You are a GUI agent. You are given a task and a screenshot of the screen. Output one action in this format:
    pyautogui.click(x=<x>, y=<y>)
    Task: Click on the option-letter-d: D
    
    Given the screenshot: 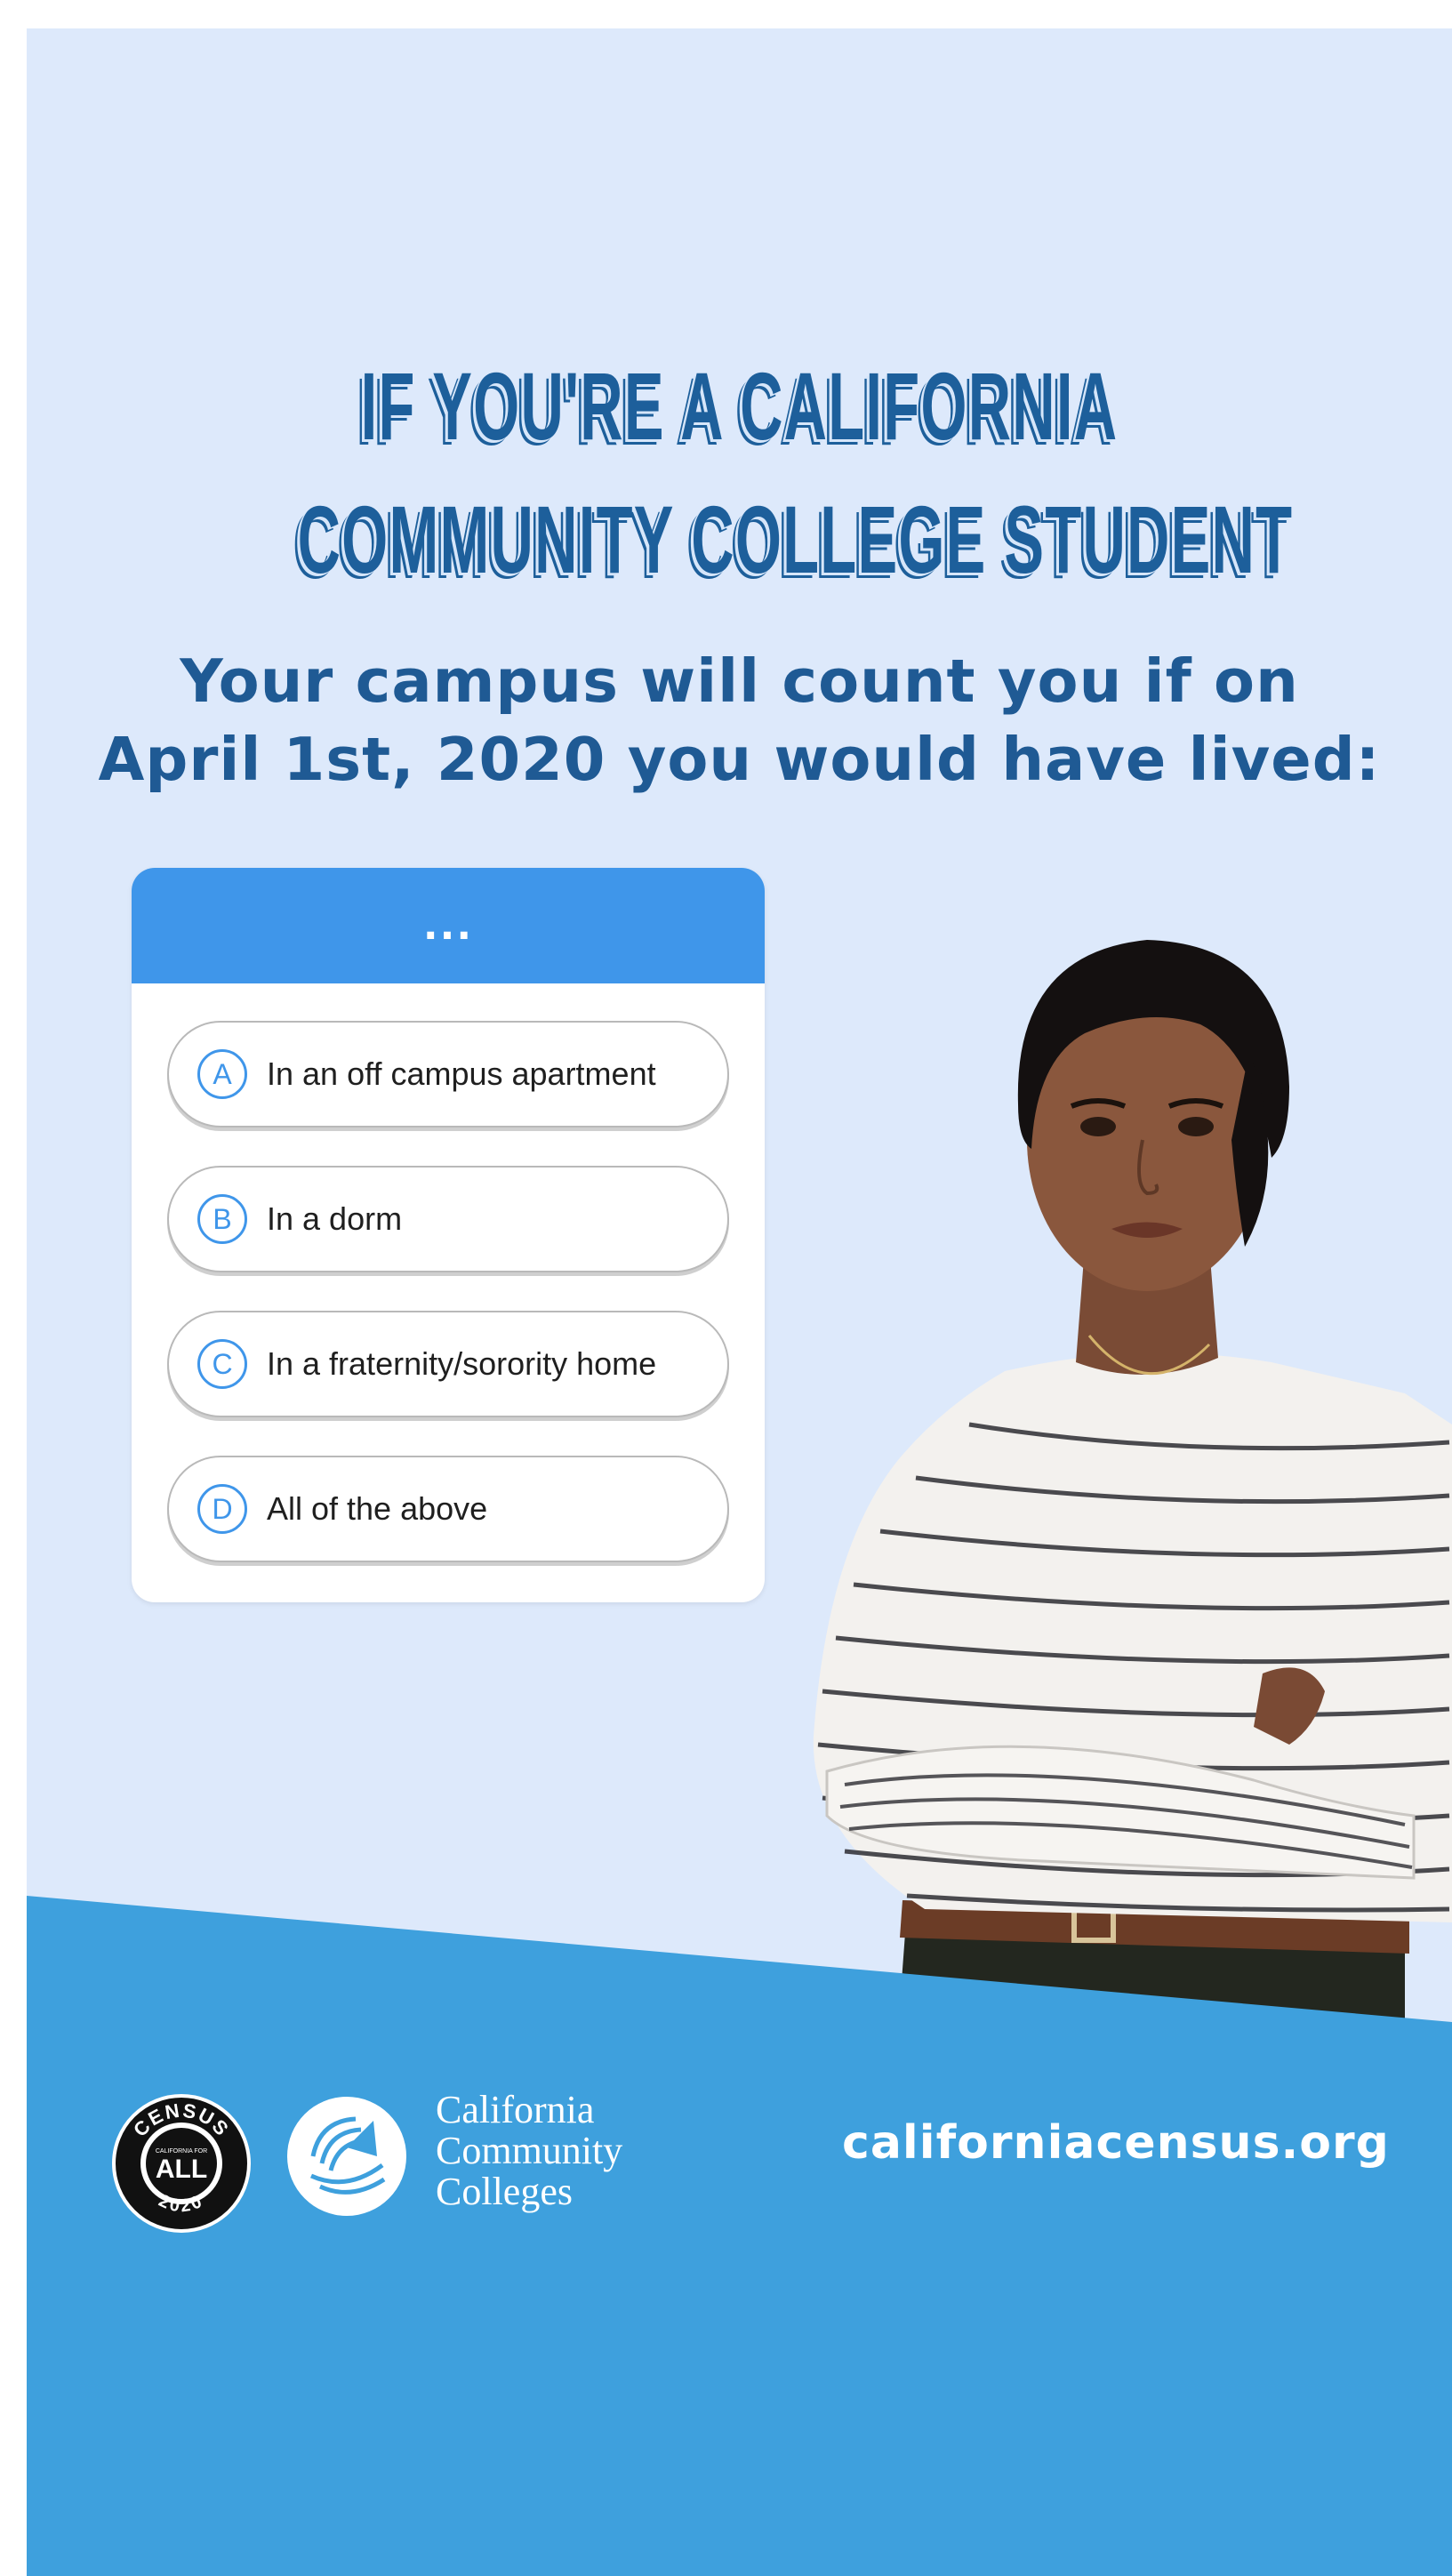 What is the action you would take?
    pyautogui.click(x=222, y=1509)
    